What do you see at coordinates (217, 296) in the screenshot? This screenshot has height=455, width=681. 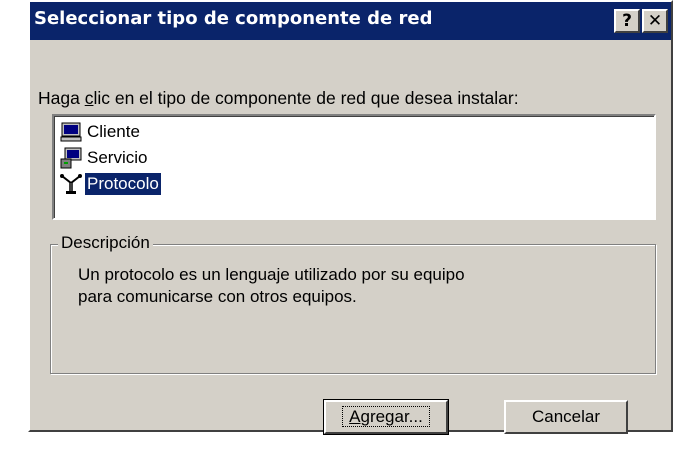 I see `description-line: para comunicarse con otros equipos.` at bounding box center [217, 296].